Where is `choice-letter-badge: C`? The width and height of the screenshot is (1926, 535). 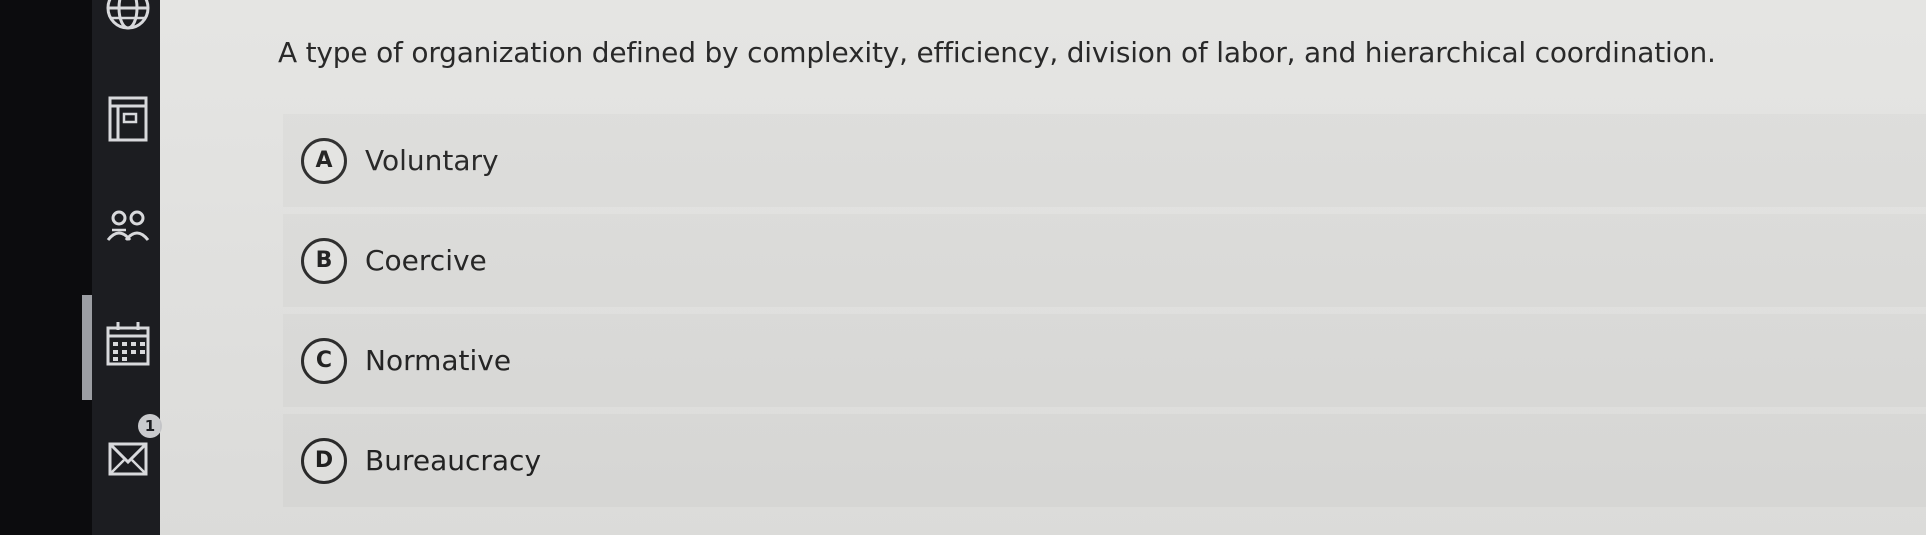 choice-letter-badge: C is located at coordinates (324, 360).